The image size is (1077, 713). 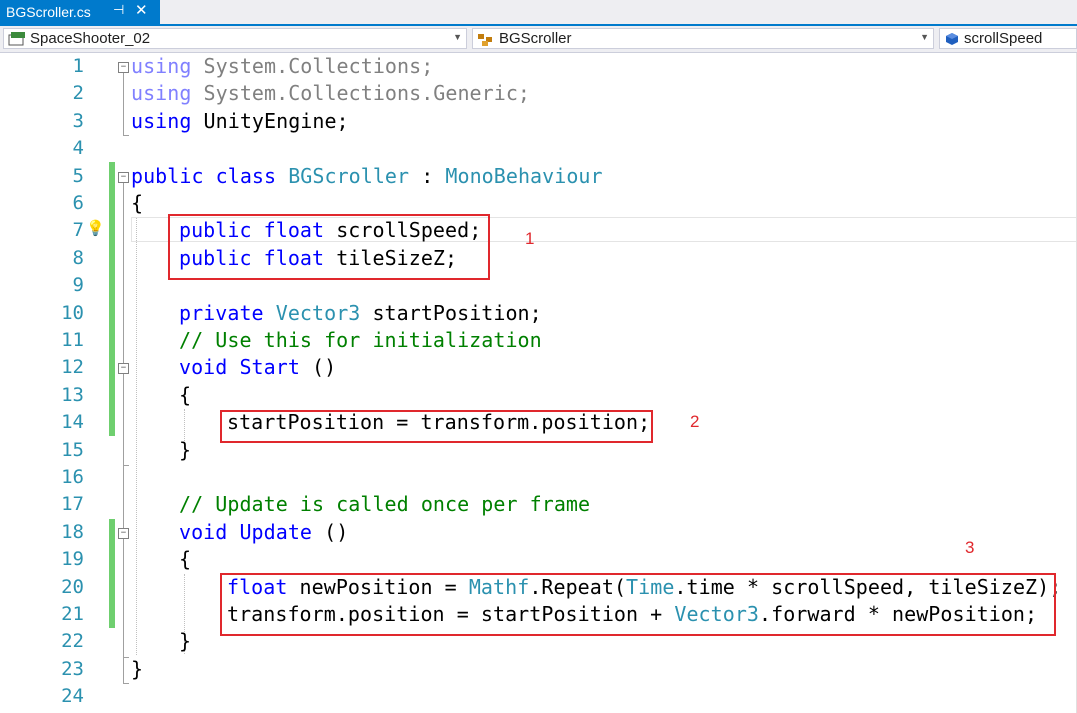 I want to click on code-text: using System.Collections;, so click(x=282, y=66).